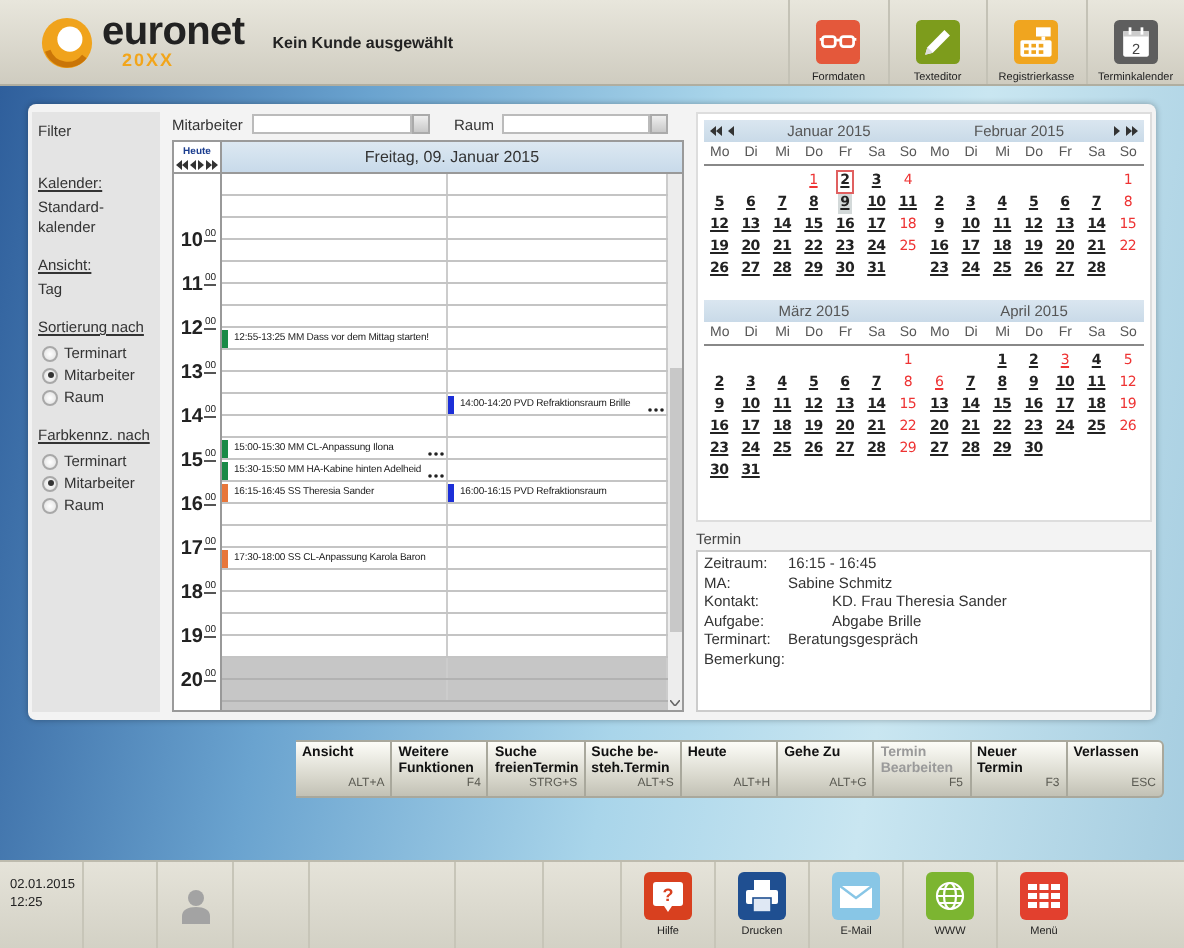  What do you see at coordinates (762, 896) in the screenshot?
I see `printer-icon` at bounding box center [762, 896].